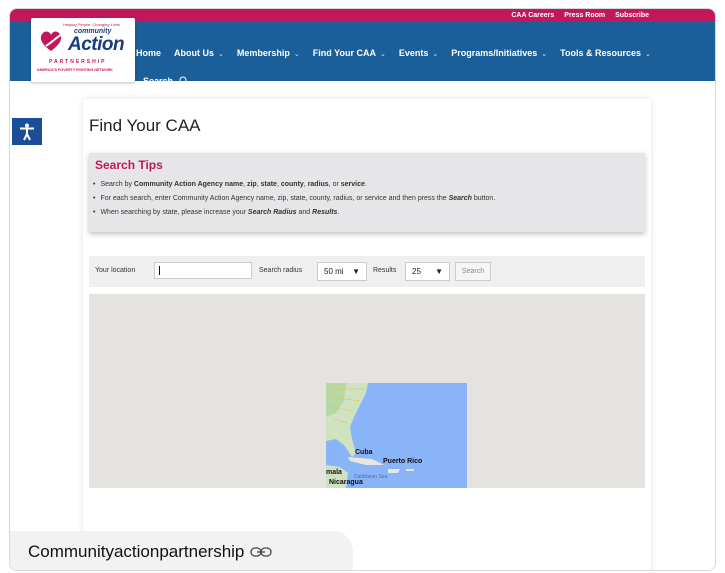 The image size is (725, 573). I want to click on nav-item-membership: Membership ⌄, so click(268, 53).